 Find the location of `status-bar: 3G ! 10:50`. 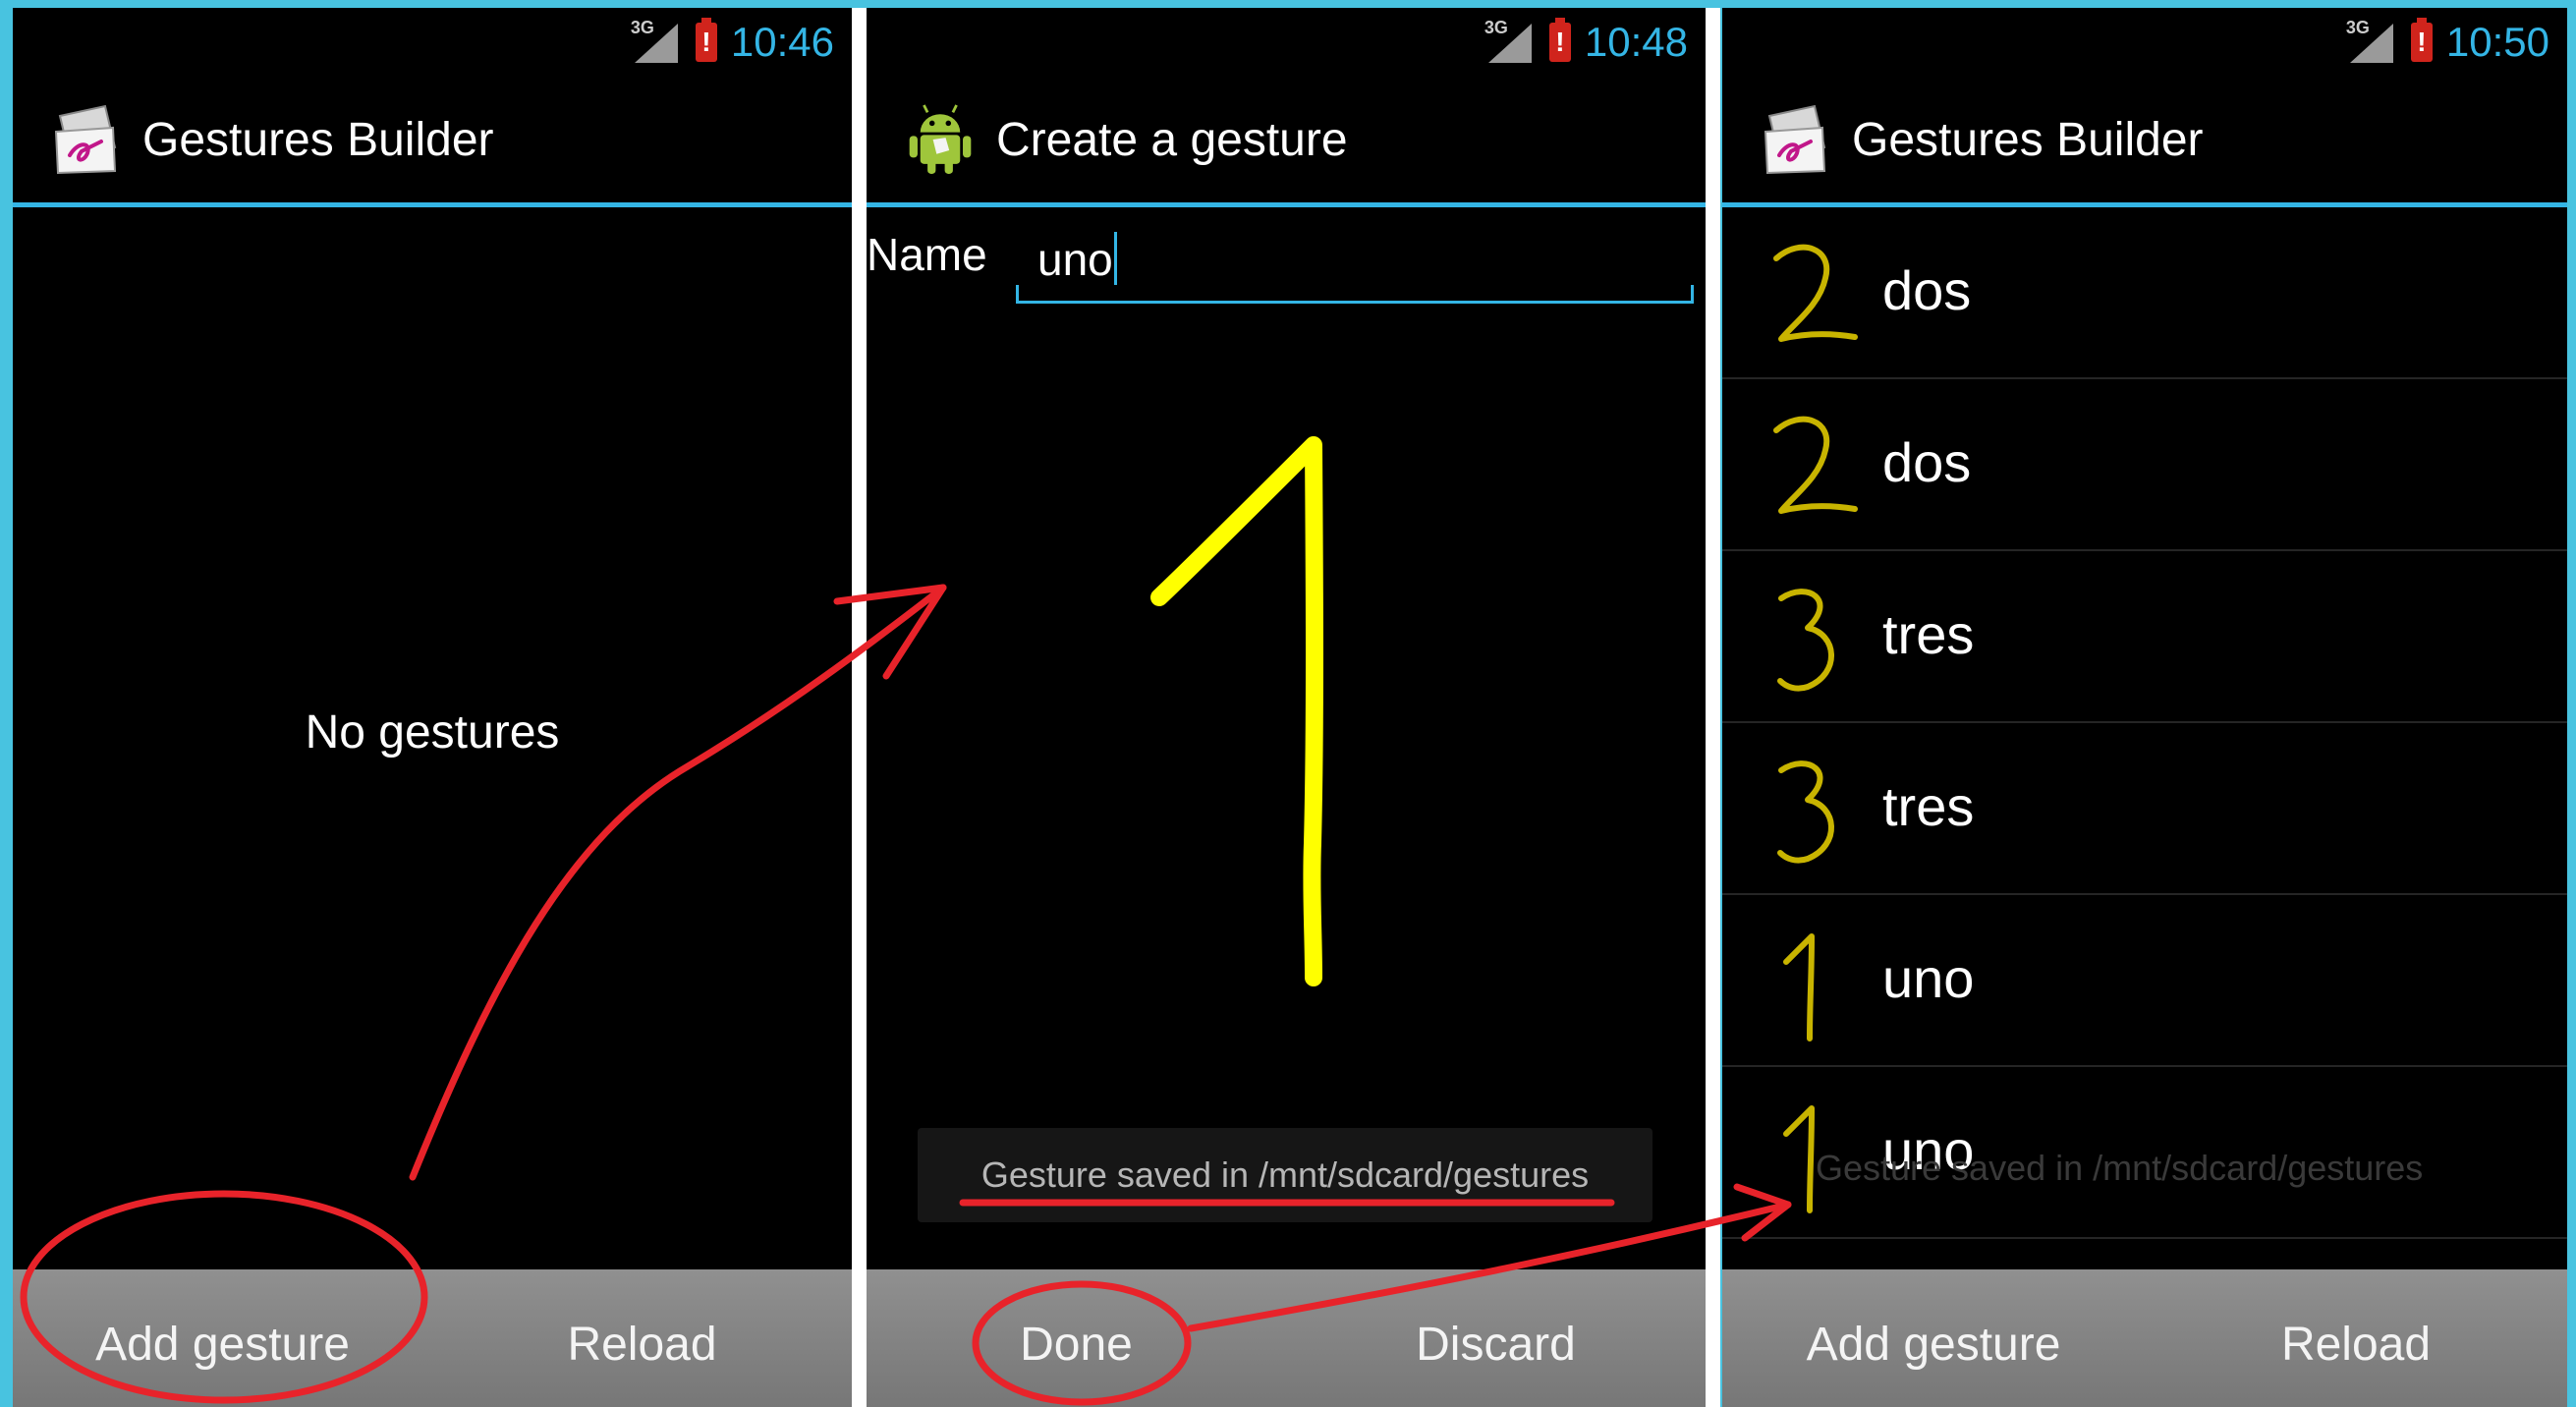

status-bar: 3G ! 10:50 is located at coordinates (2144, 42).